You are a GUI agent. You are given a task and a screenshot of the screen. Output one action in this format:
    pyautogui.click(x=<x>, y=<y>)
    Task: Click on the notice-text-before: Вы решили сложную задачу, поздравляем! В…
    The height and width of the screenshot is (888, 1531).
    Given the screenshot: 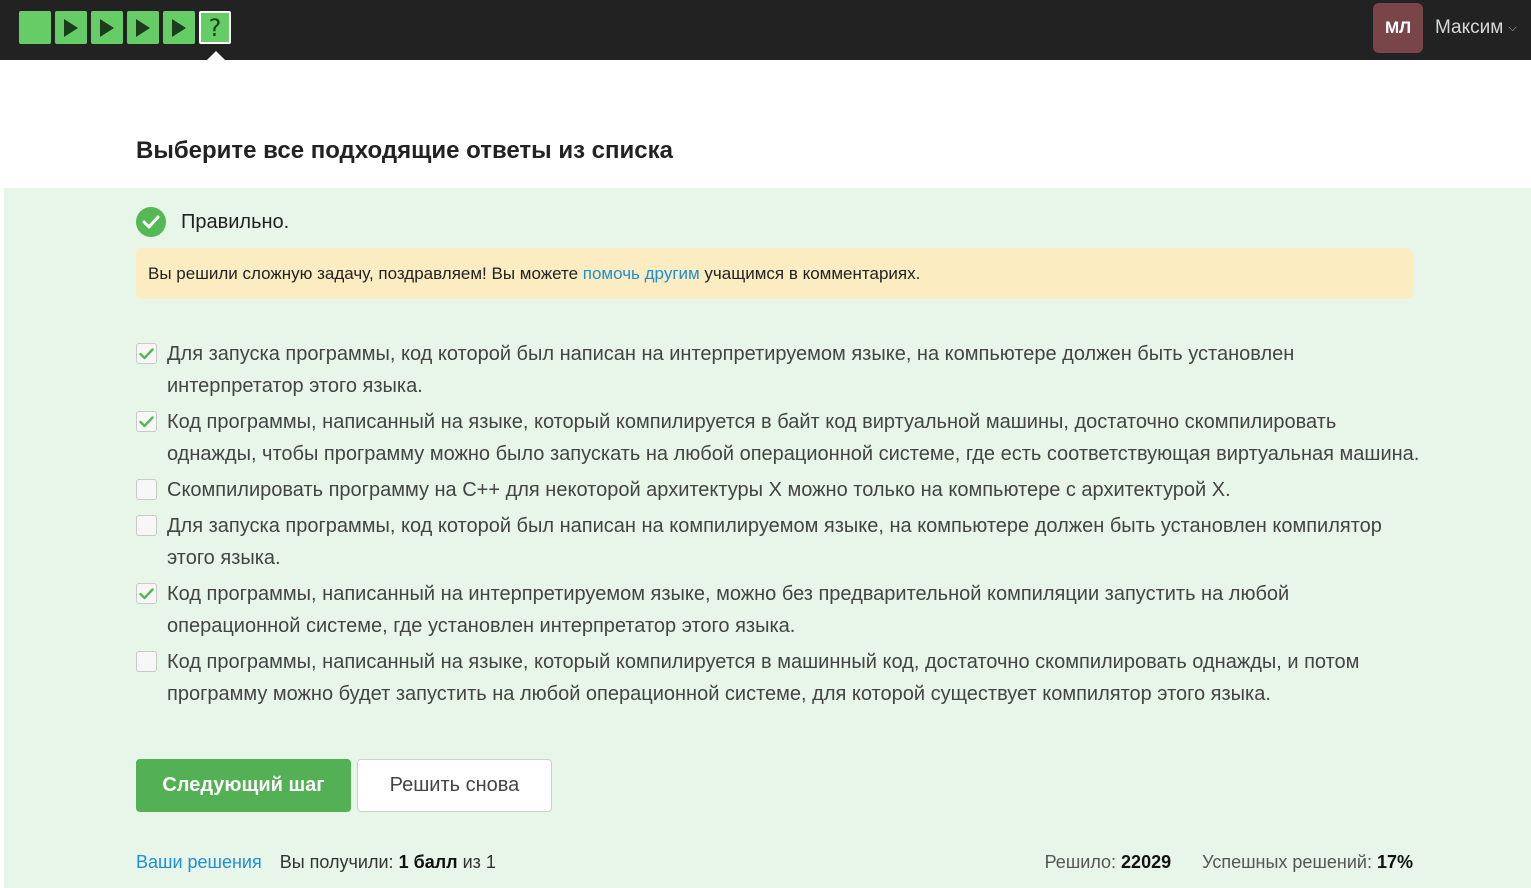 What is the action you would take?
    pyautogui.click(x=365, y=273)
    